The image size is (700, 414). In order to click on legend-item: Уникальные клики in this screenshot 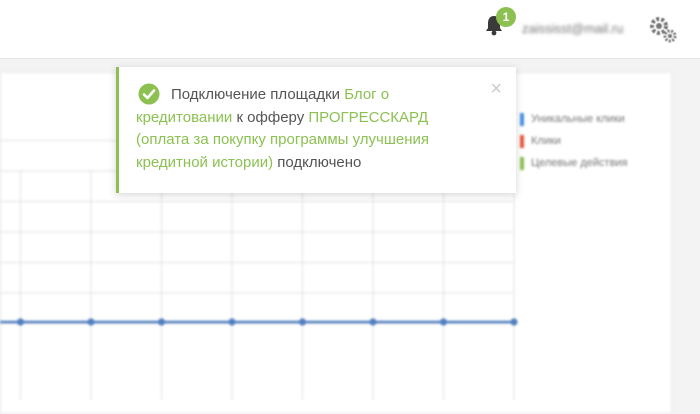, I will do `click(574, 119)`.